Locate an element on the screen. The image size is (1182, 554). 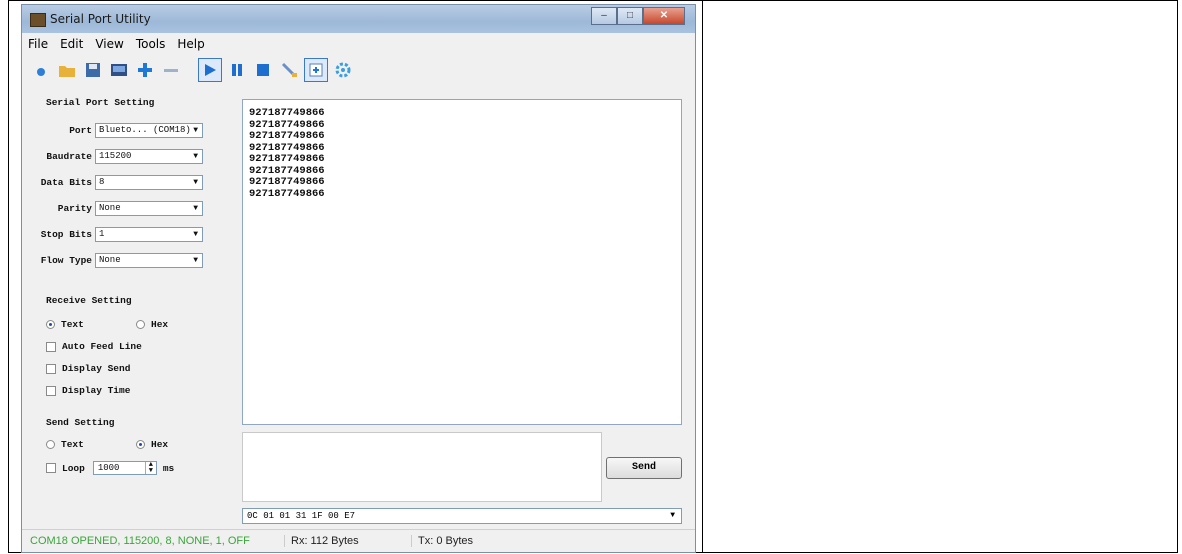
display-send-checkbox: Display Send is located at coordinates (88, 368).